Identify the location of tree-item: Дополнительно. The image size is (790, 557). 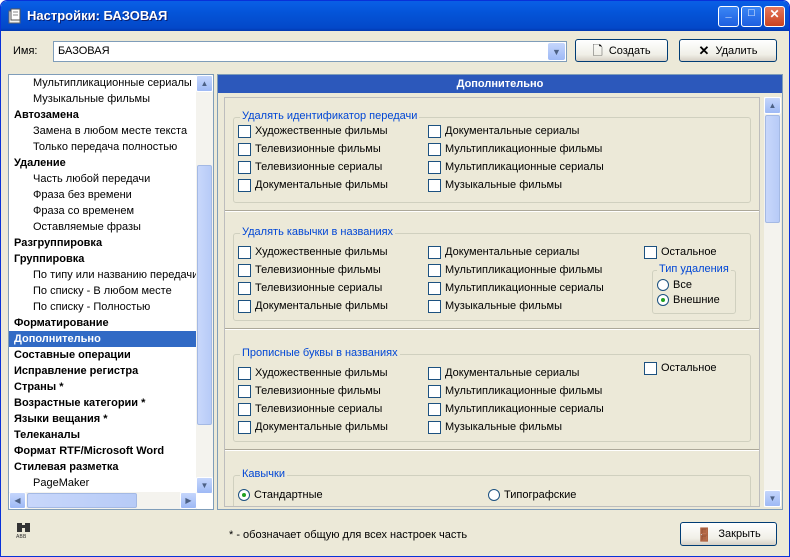
(103, 339).